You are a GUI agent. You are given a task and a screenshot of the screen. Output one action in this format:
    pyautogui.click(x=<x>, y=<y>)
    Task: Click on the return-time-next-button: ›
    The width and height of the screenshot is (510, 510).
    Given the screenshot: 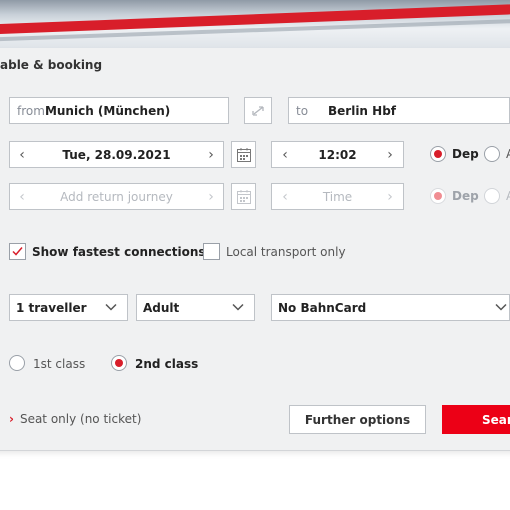 What is the action you would take?
    pyautogui.click(x=390, y=197)
    